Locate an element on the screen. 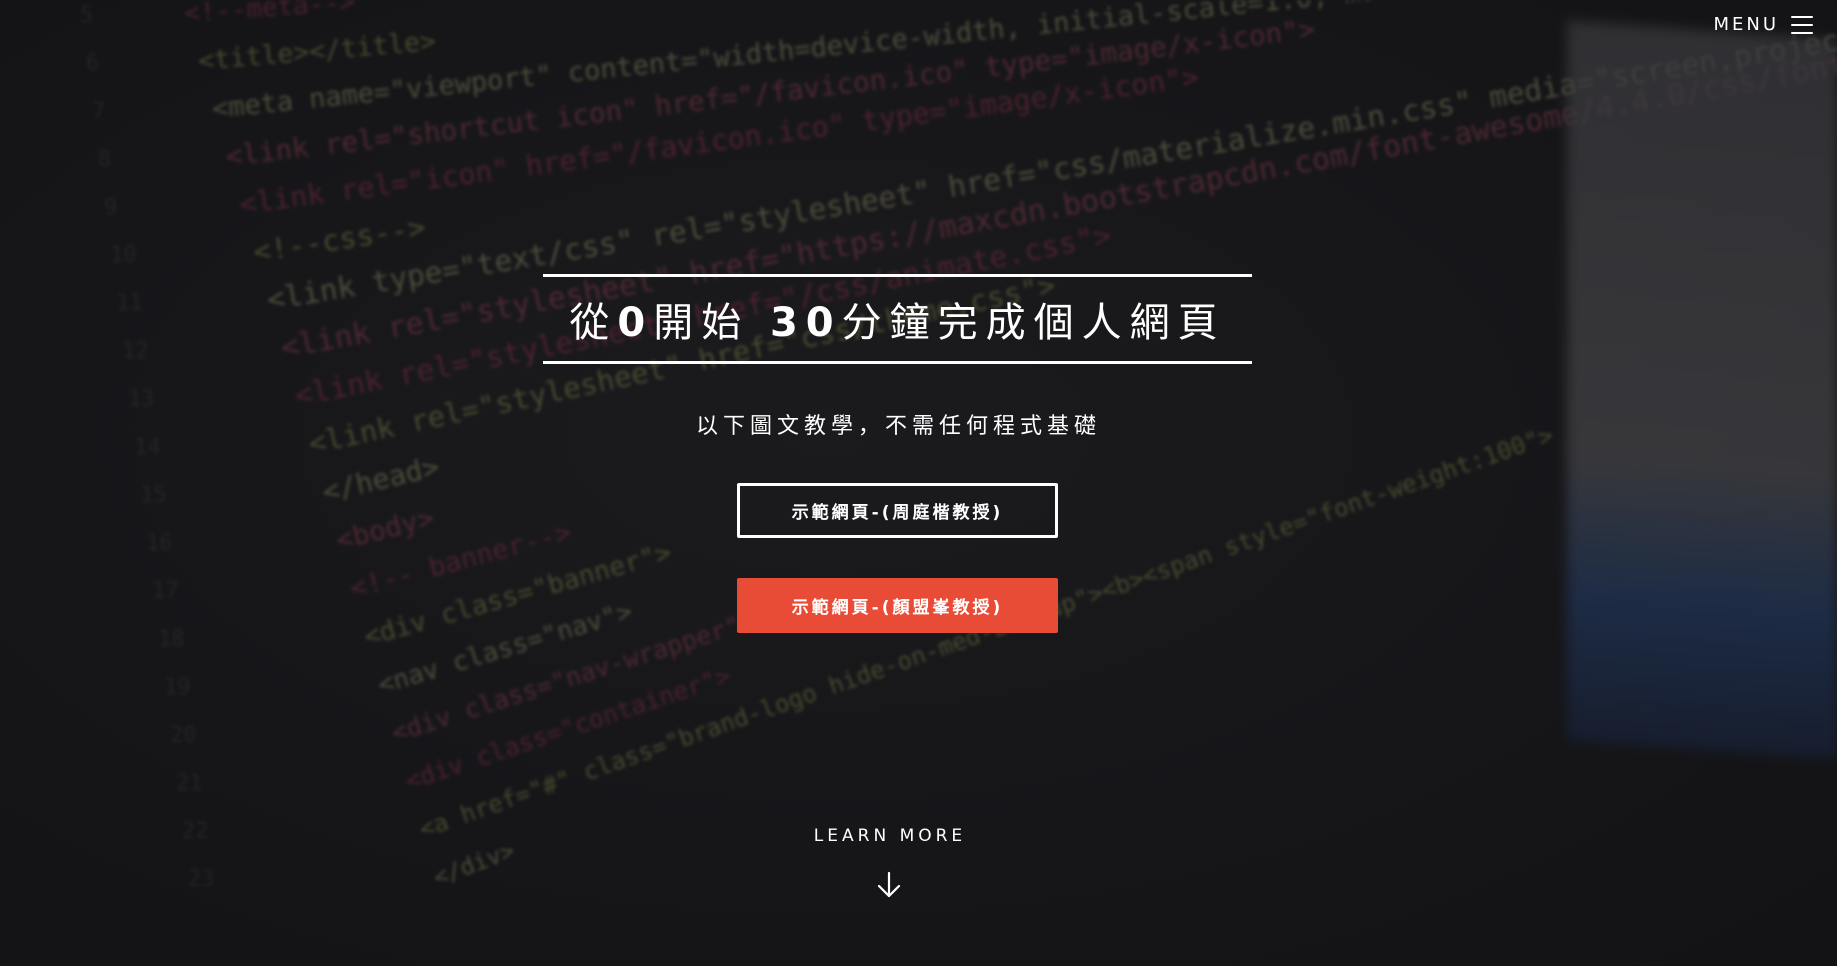 The height and width of the screenshot is (966, 1837). hero-title-box: 從0開始 30分鐘完成個人網頁 is located at coordinates (897, 319).